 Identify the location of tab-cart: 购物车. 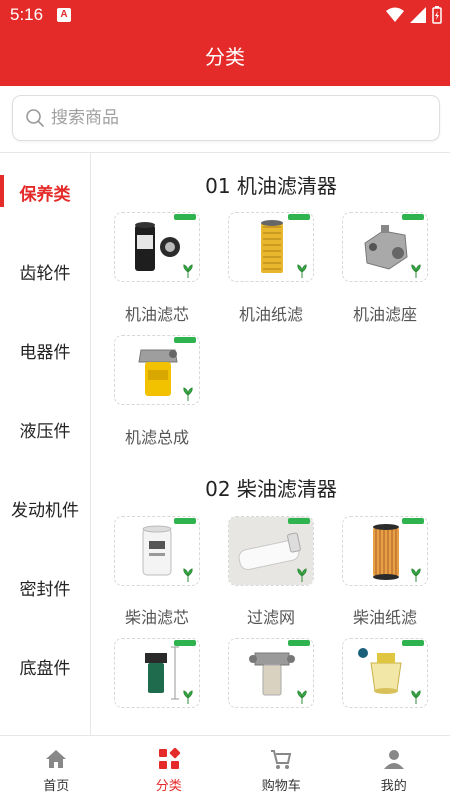
(281, 768).